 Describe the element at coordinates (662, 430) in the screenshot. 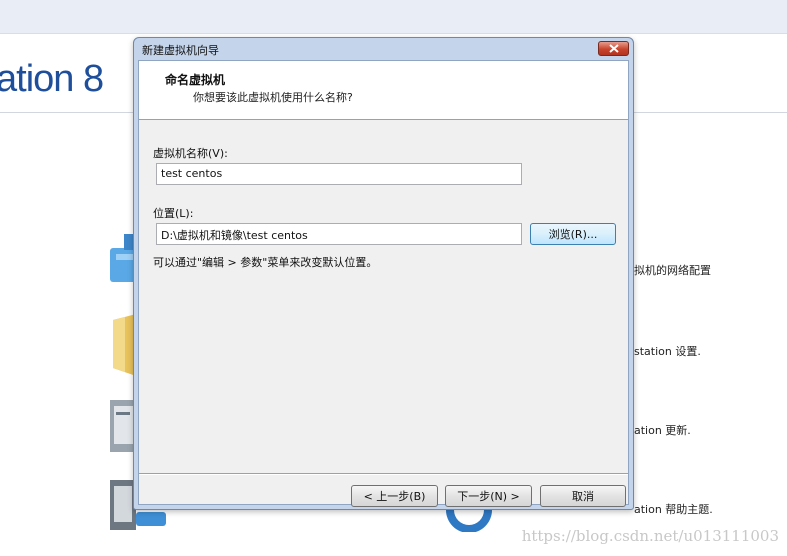

I see `background-item-updates: ation 更新.` at that location.